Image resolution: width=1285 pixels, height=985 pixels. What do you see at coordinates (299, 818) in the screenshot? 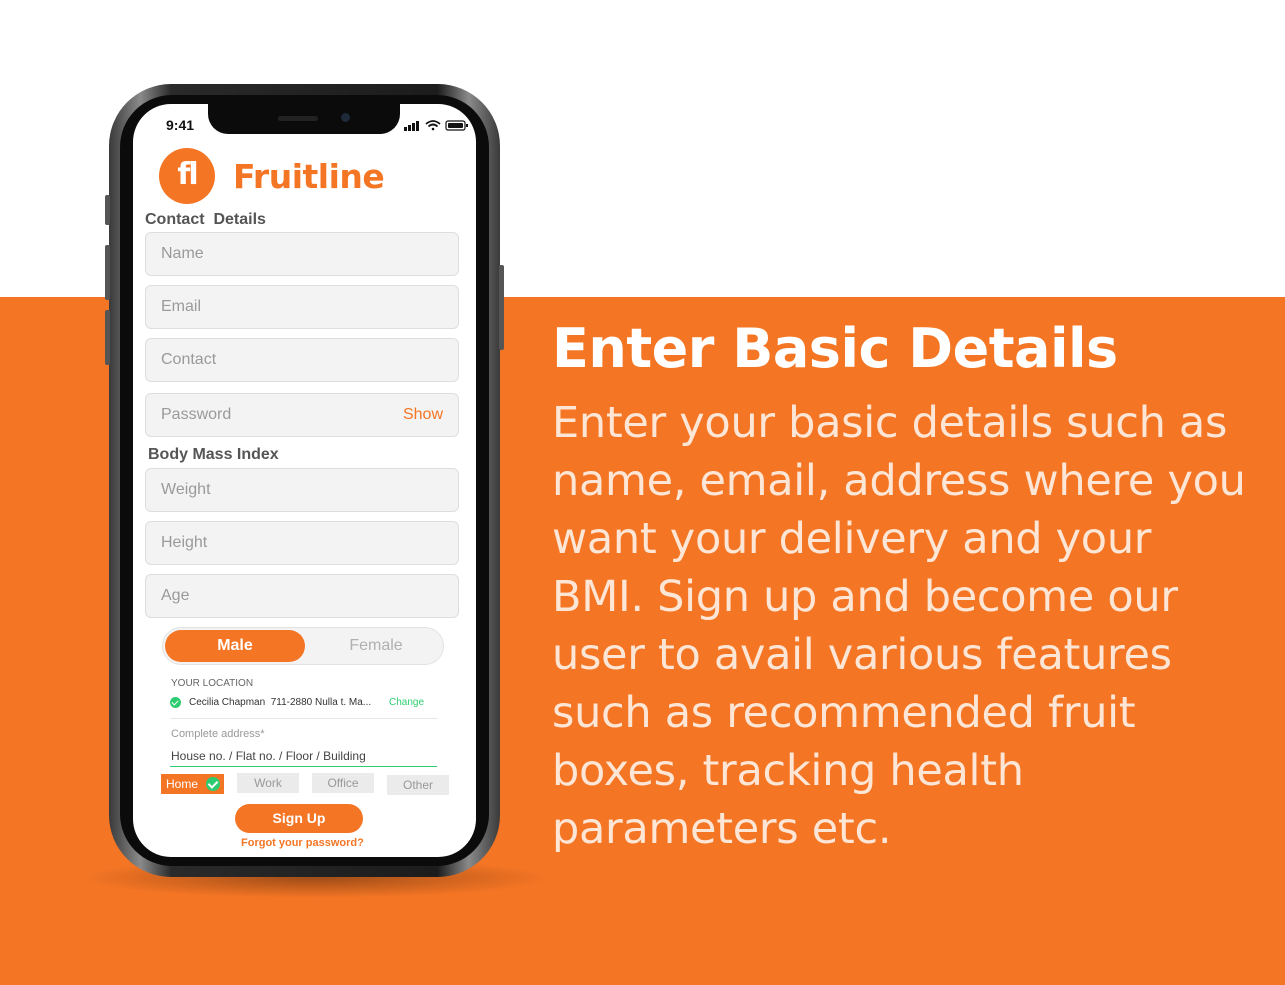
I see `sign-up-button: Sign Up` at bounding box center [299, 818].